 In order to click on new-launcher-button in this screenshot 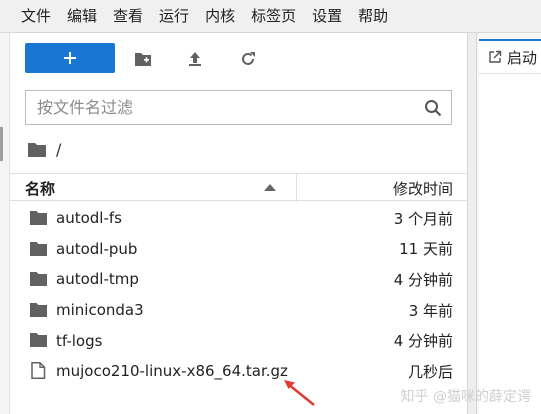, I will do `click(70, 58)`.